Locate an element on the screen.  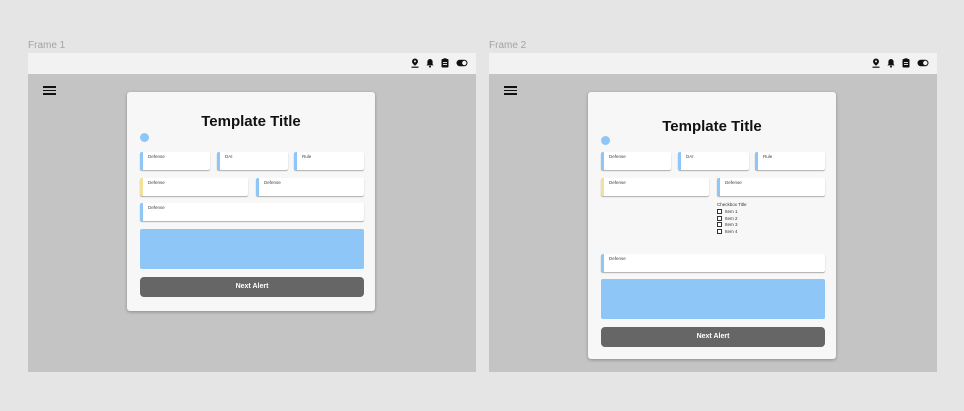
frame-2-label: Frame 2 is located at coordinates (508, 45).